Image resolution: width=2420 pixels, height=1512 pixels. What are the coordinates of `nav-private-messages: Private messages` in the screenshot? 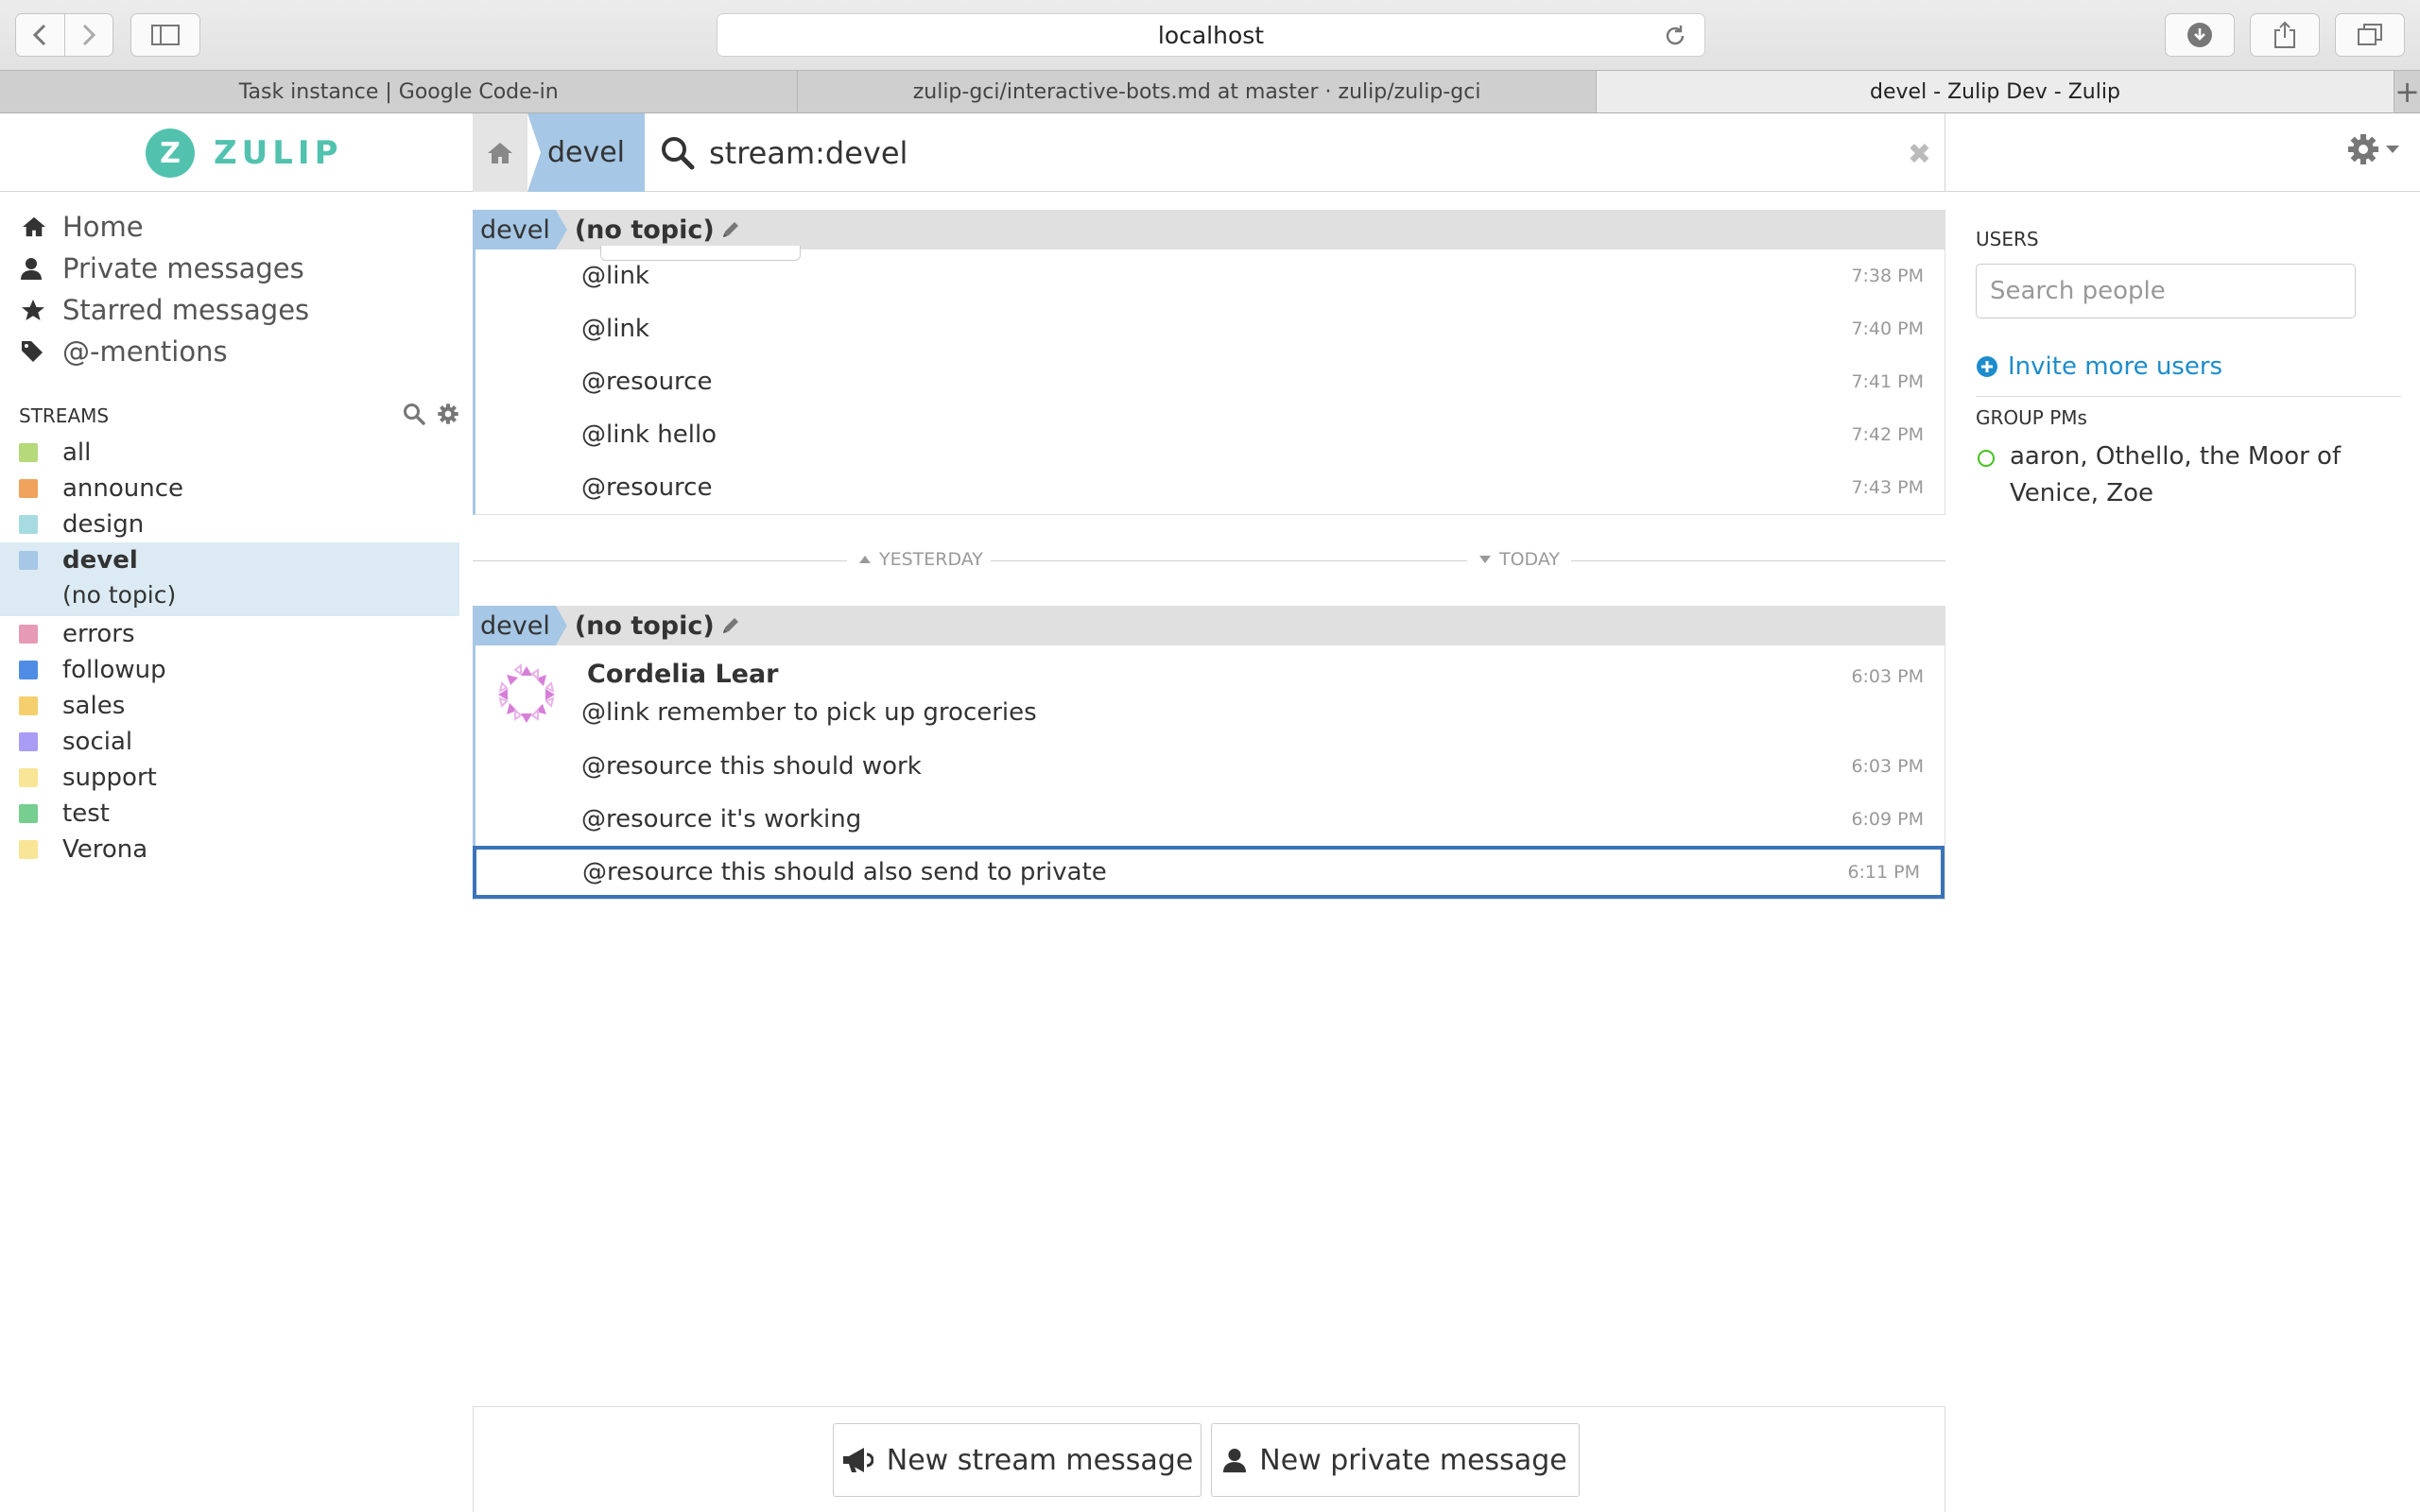 It's located at (229, 268).